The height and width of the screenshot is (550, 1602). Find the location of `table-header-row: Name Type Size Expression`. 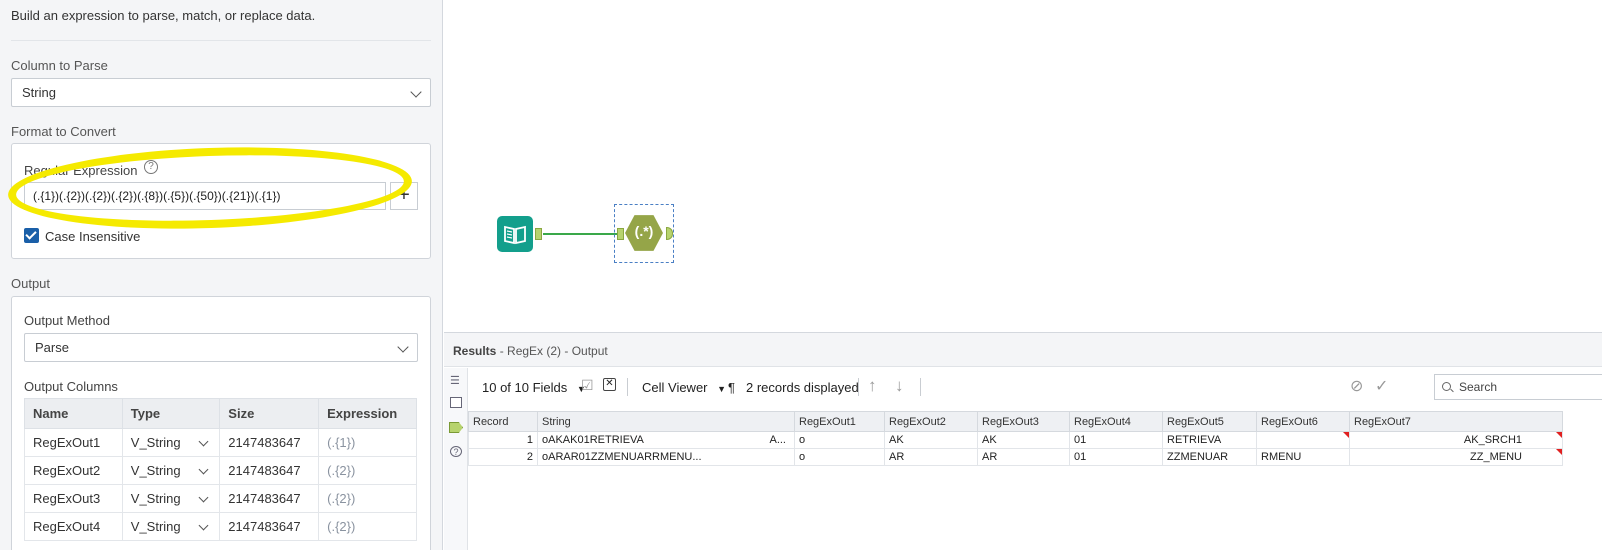

table-header-row: Name Type Size Expression is located at coordinates (220, 413).